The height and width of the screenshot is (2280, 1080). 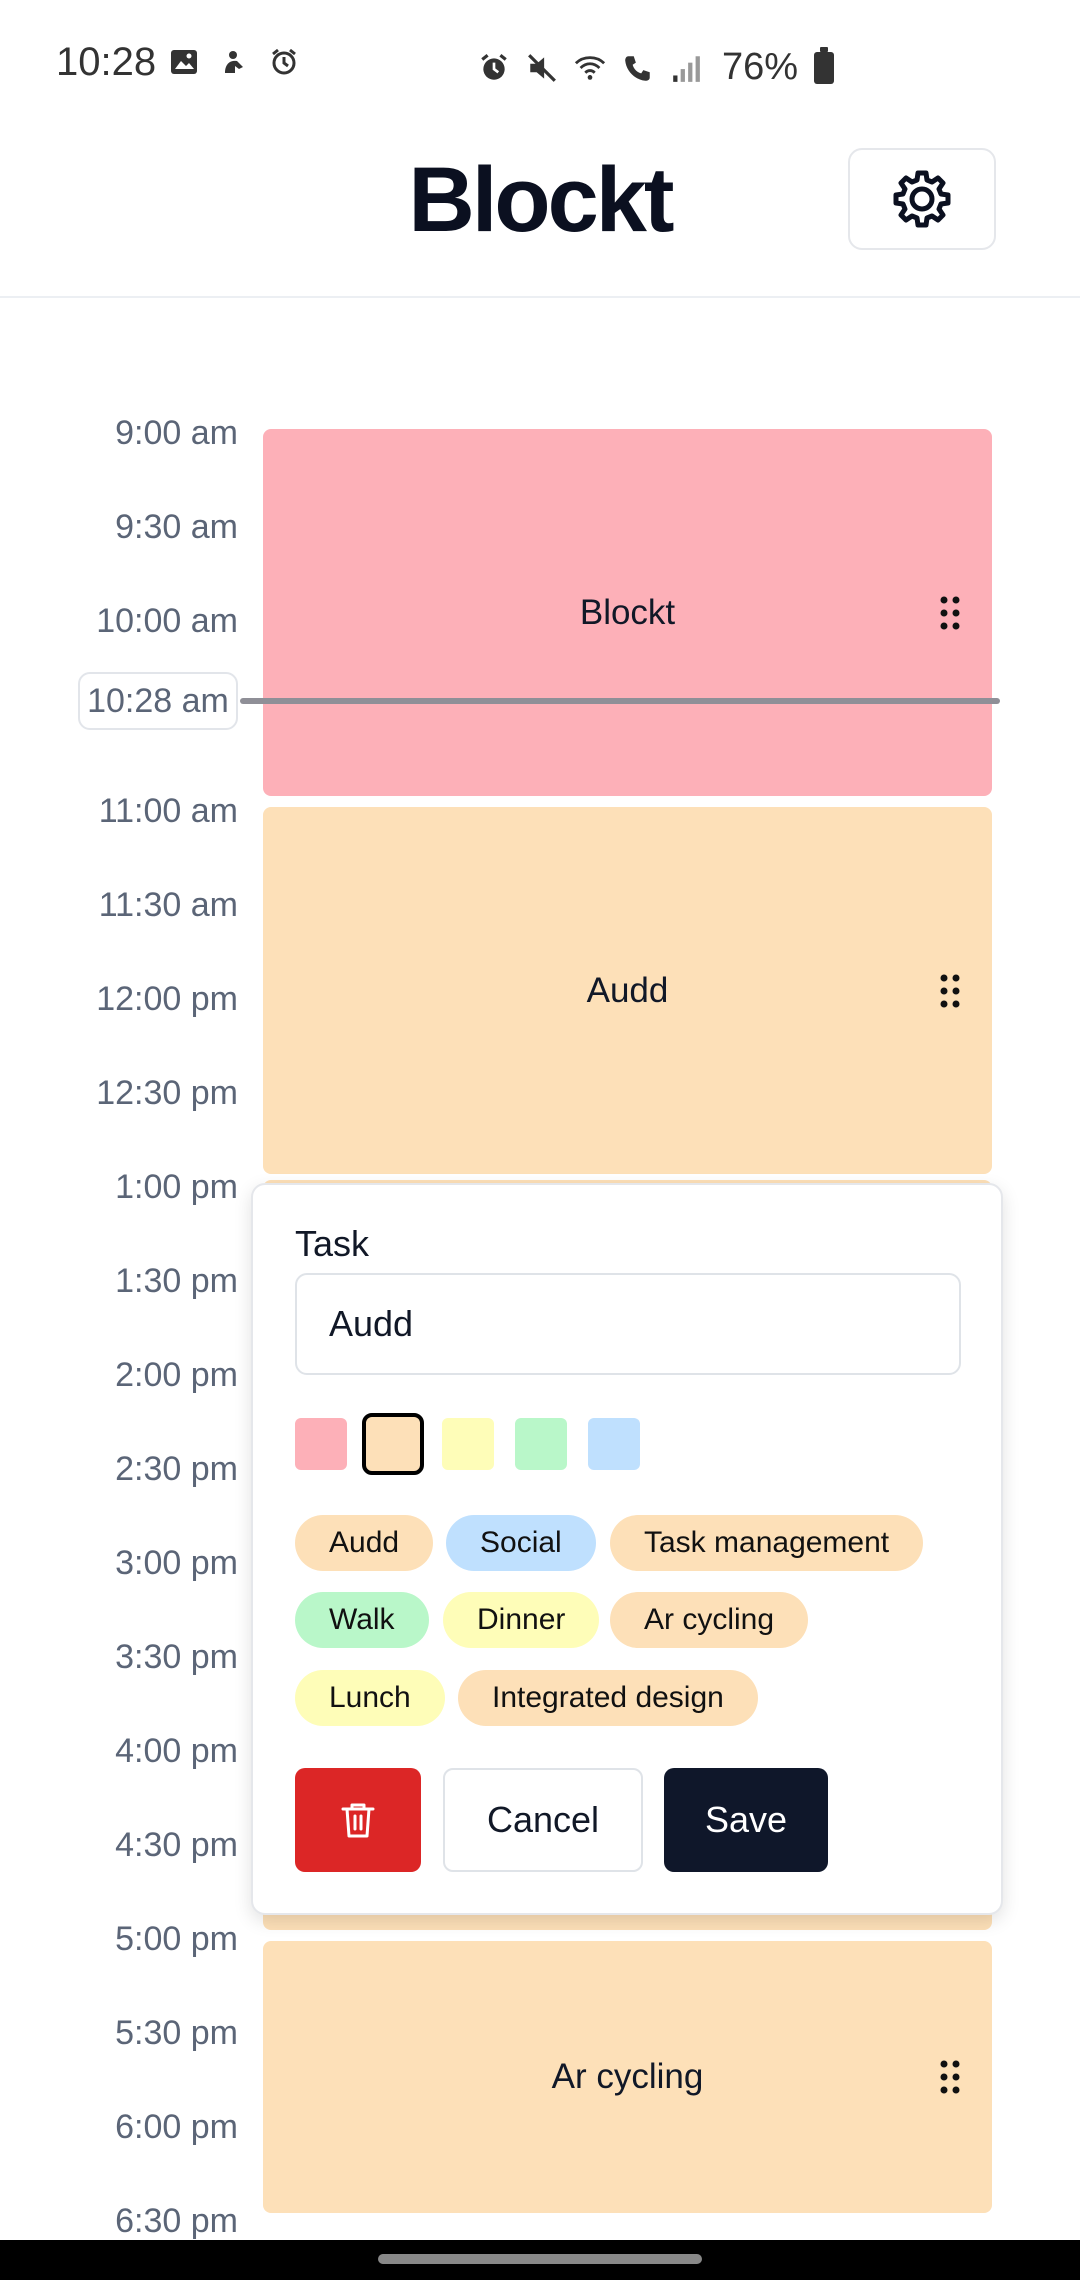 I want to click on task-block-title: Ar cycling, so click(x=627, y=2076).